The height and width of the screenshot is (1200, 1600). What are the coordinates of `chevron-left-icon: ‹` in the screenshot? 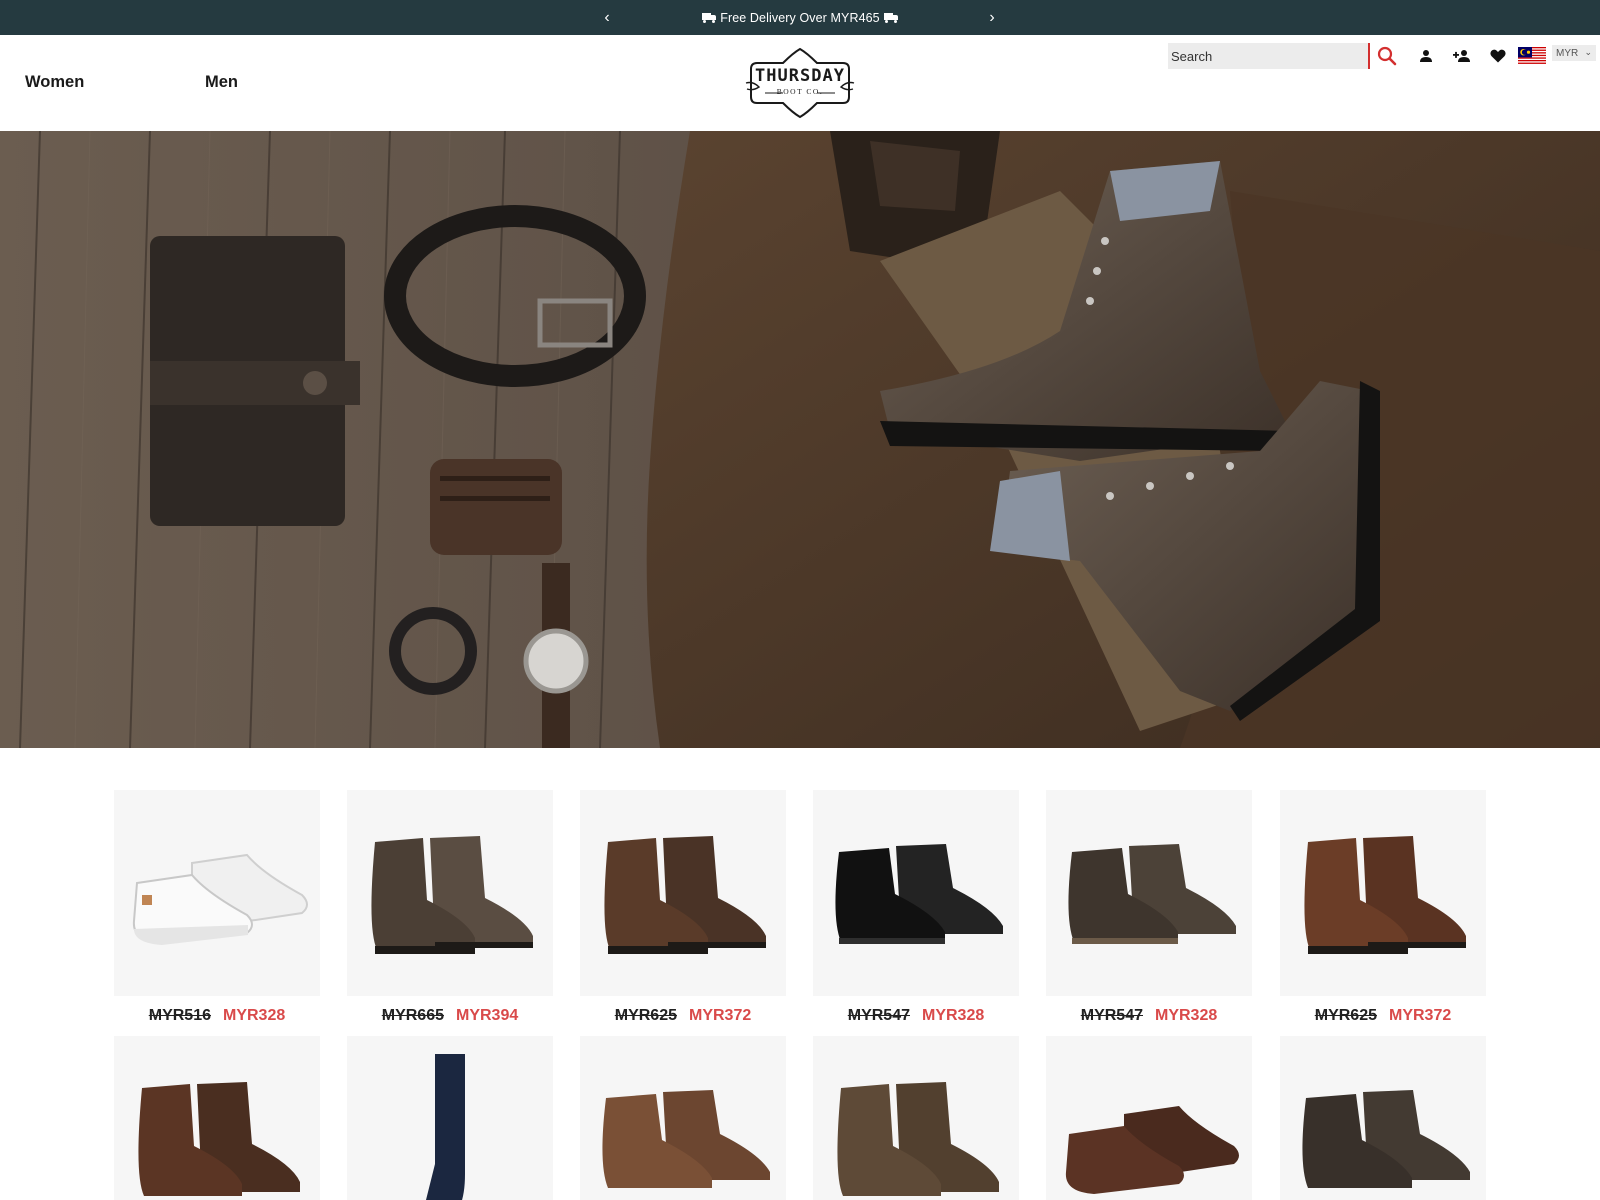 It's located at (607, 17).